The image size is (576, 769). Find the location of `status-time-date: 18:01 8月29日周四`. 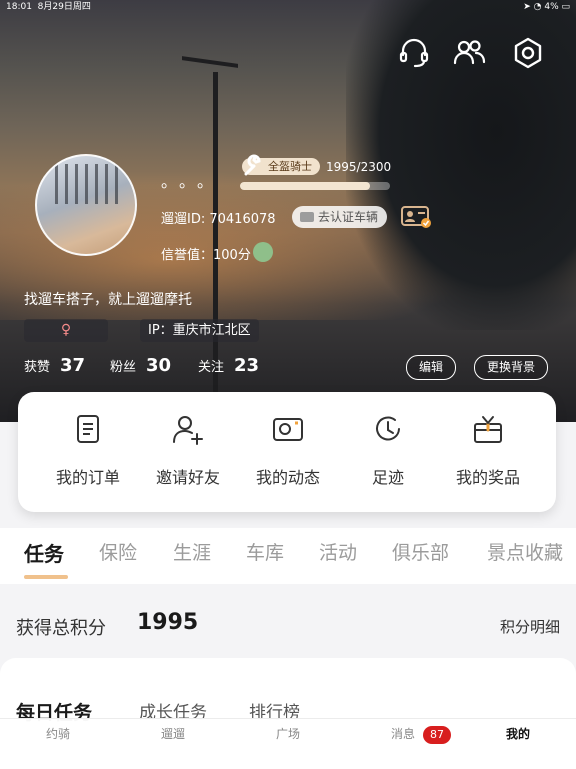

status-time-date: 18:01 8月29日周四 is located at coordinates (48, 7).